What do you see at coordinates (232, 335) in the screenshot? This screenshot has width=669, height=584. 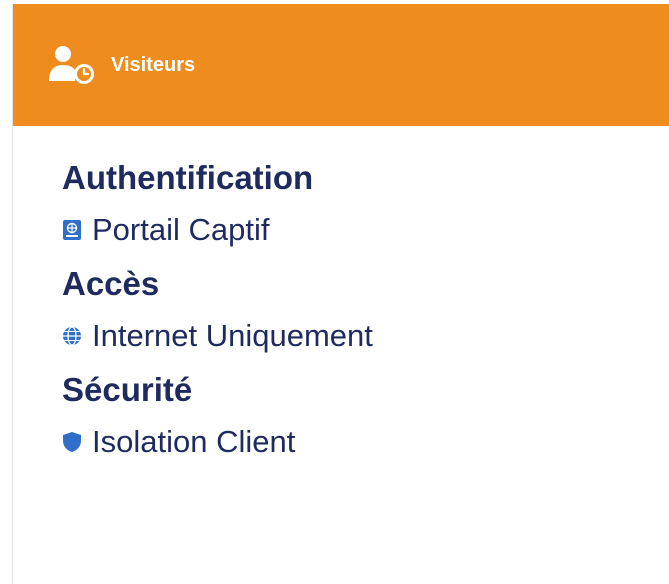 I see `item-label: Internet Uniquement` at bounding box center [232, 335].